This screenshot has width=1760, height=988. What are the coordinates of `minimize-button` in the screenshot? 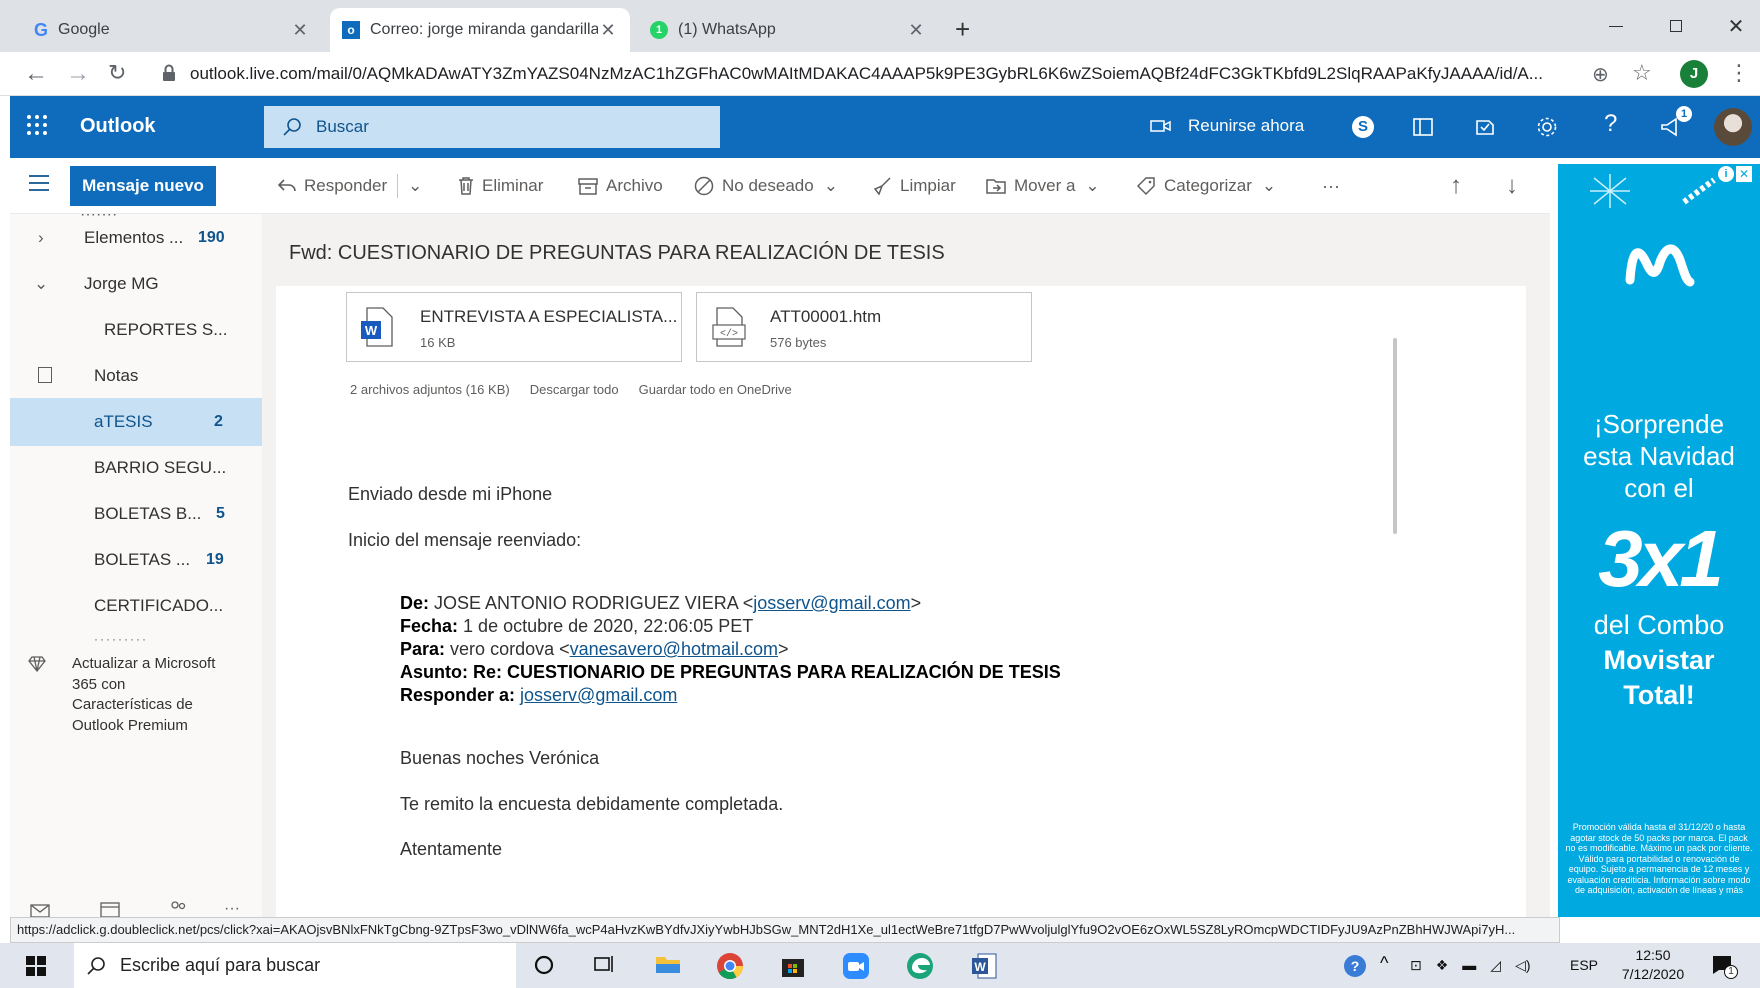 It's located at (1616, 26).